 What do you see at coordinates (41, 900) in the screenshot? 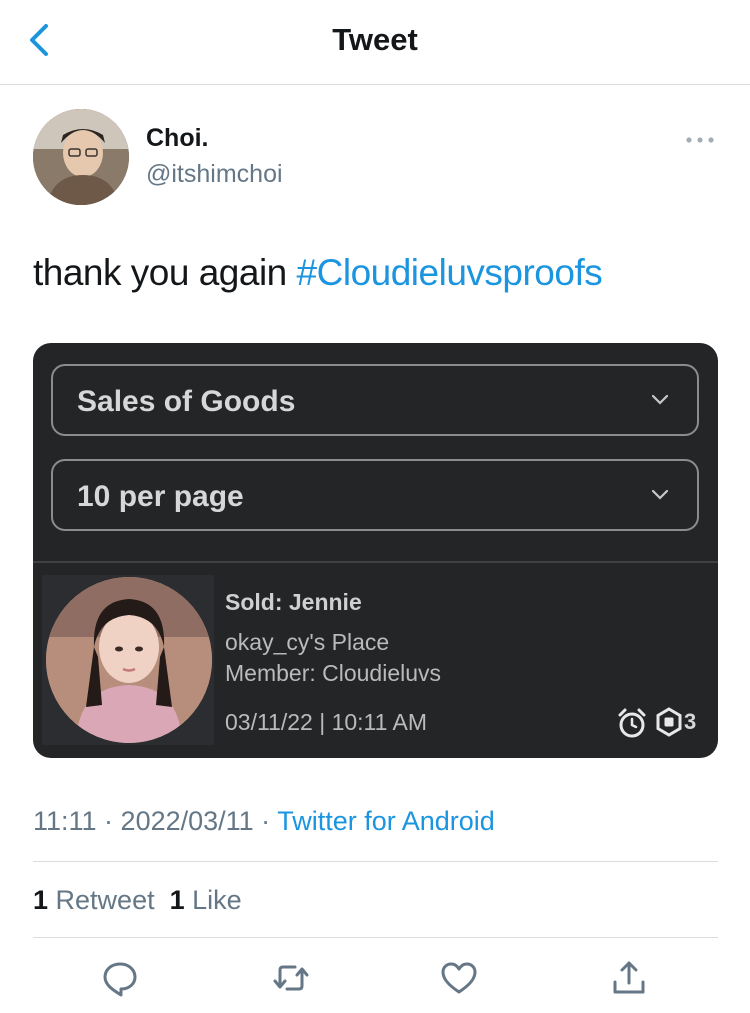
I see `retweet-count: 1` at bounding box center [41, 900].